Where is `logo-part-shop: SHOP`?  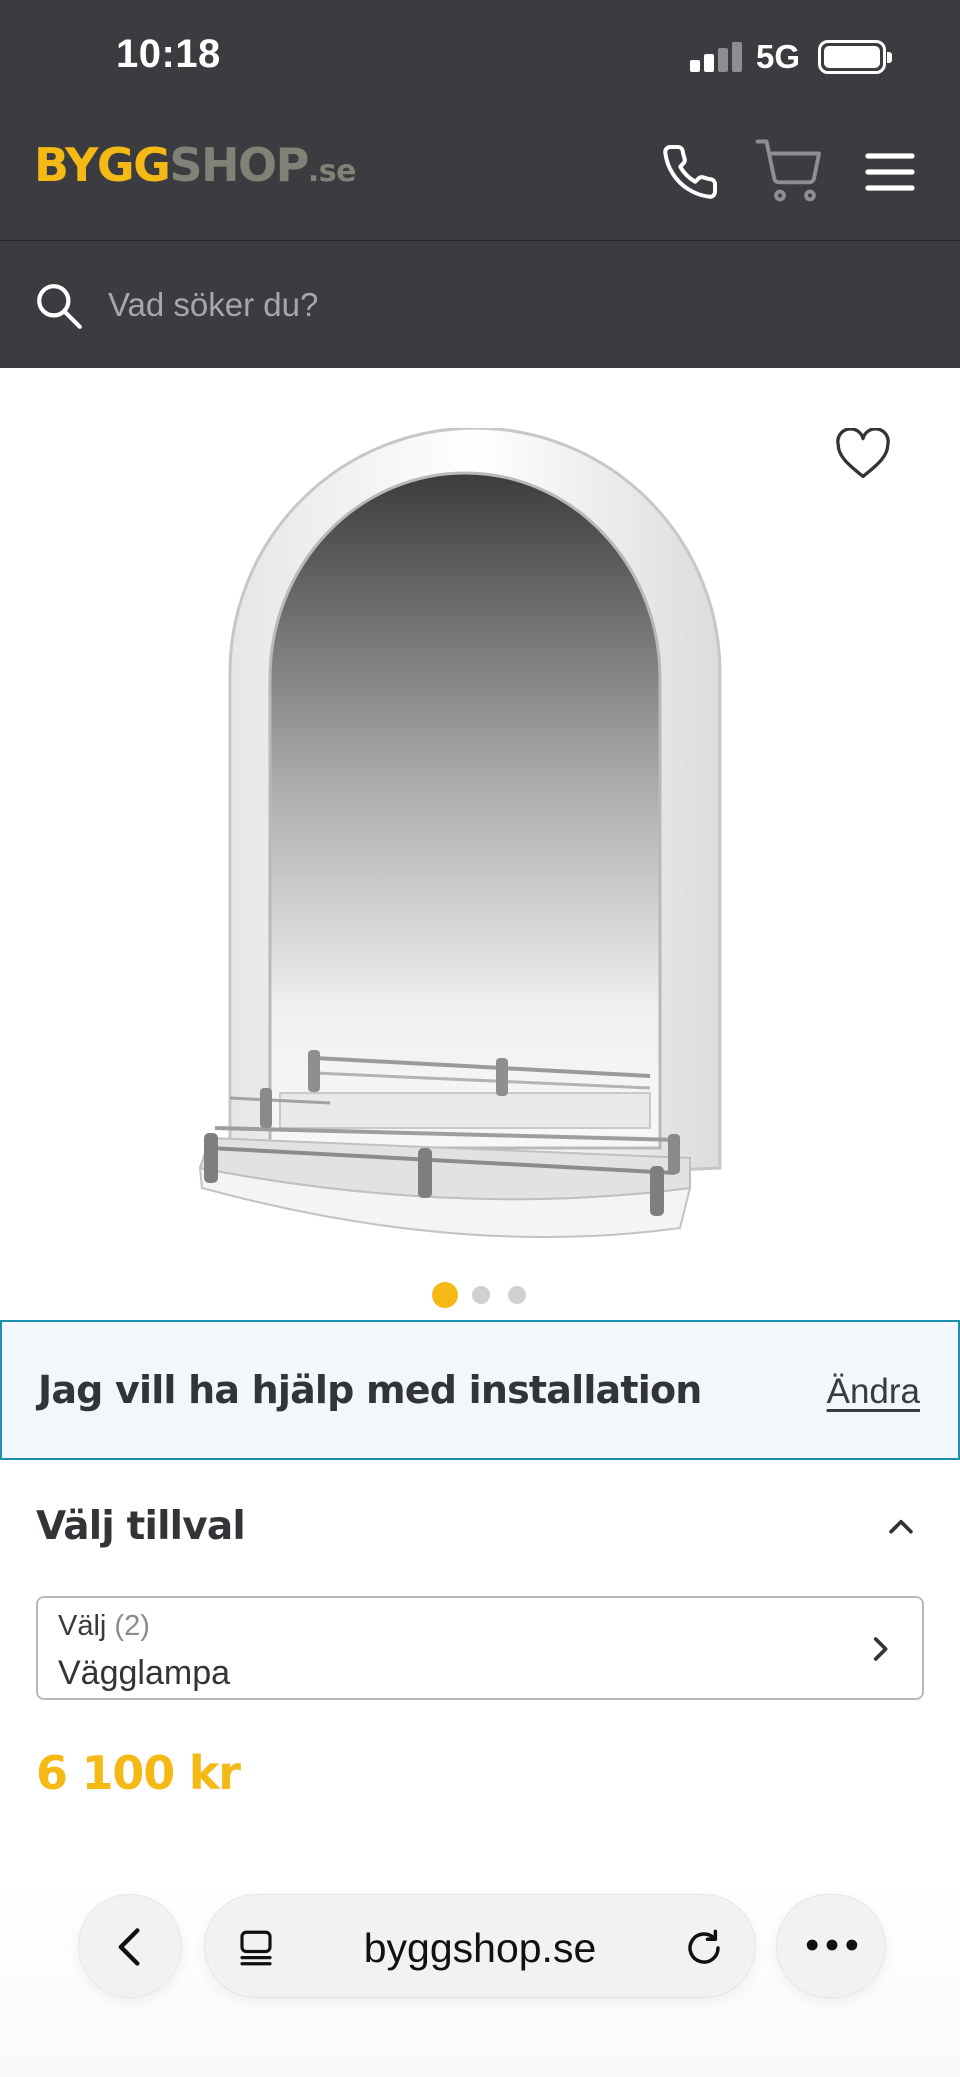 logo-part-shop: SHOP is located at coordinates (239, 165).